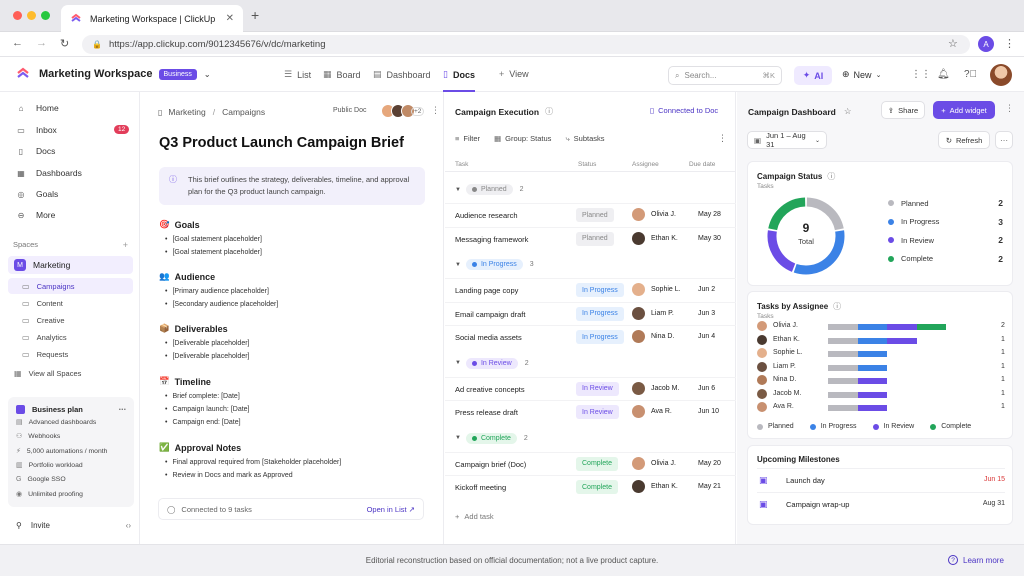  I want to click on due-date: Jun 2, so click(706, 289).